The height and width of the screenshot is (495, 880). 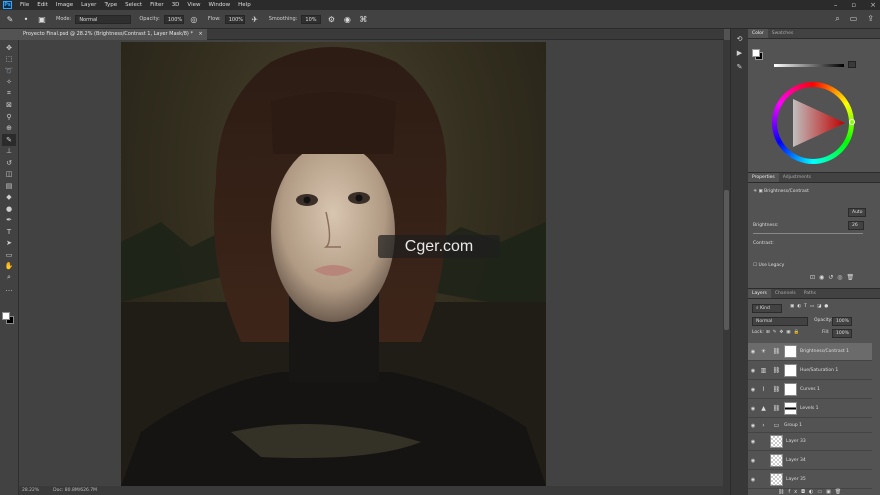 What do you see at coordinates (176, 5) in the screenshot?
I see `menu-3d: 3D` at bounding box center [176, 5].